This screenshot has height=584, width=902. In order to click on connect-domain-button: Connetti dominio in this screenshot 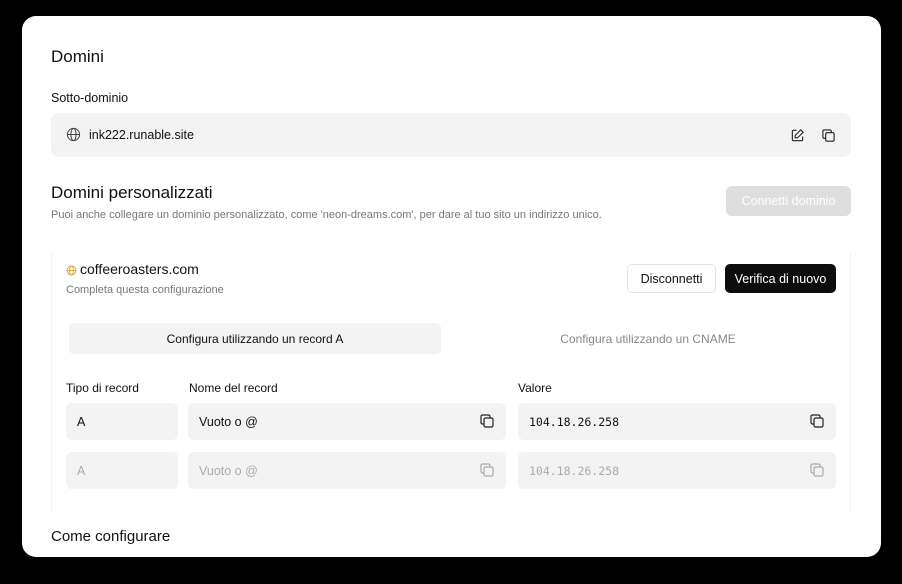, I will do `click(788, 201)`.